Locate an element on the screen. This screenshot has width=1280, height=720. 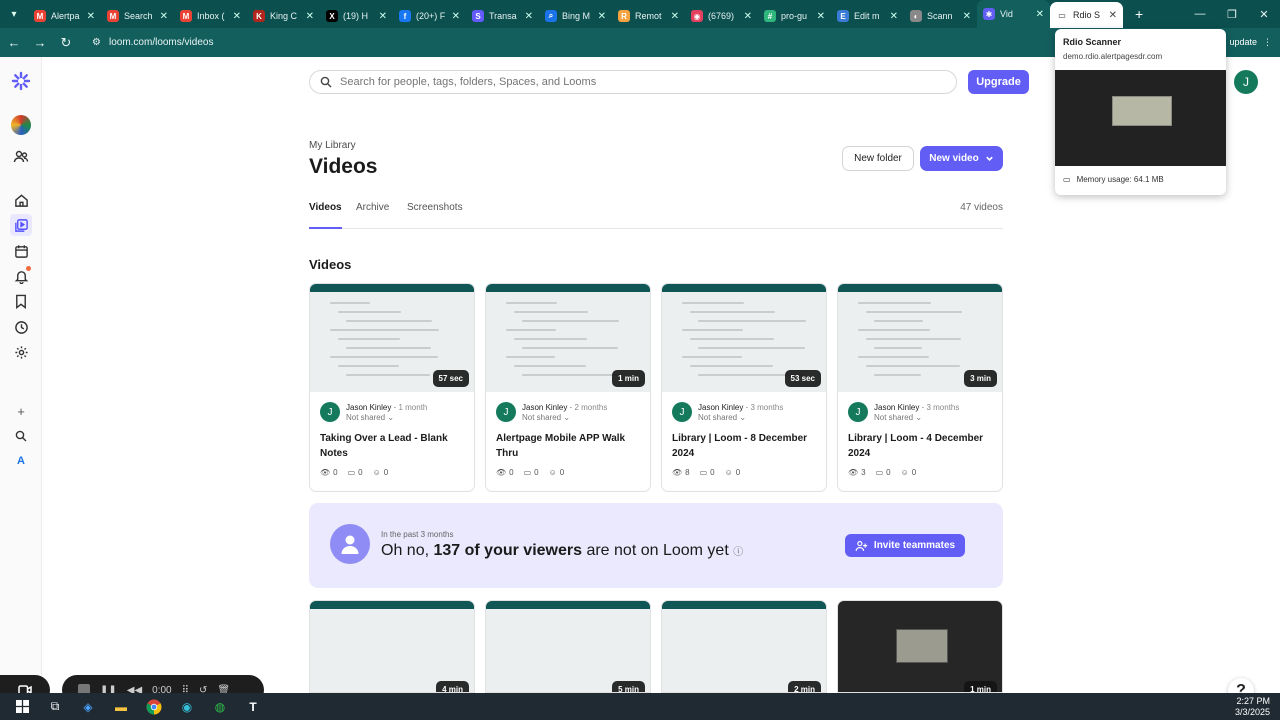
windows-start-icon is located at coordinates (22, 707).